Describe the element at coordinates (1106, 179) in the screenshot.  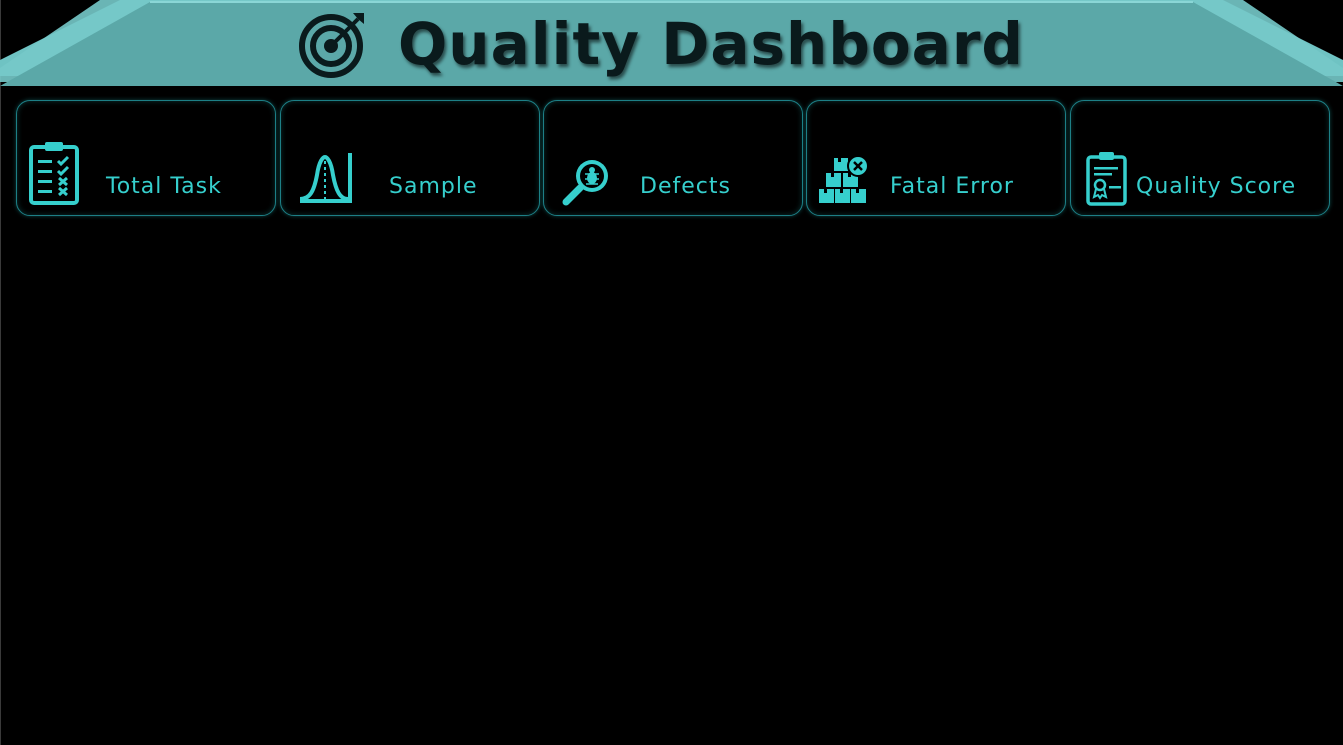
I see `clipboard-certificate-icon` at that location.